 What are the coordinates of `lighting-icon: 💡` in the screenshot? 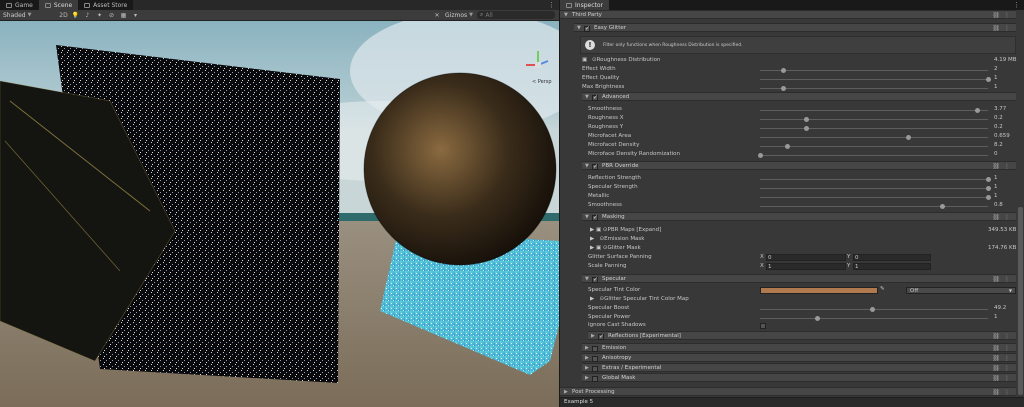 It's located at (75, 15).